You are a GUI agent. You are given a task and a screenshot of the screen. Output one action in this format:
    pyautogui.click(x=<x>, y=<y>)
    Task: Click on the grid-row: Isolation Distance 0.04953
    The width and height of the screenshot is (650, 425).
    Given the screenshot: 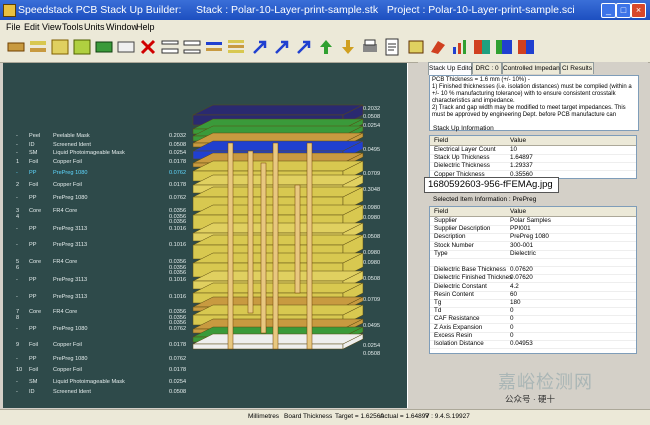 What is the action you would take?
    pyautogui.click(x=533, y=344)
    